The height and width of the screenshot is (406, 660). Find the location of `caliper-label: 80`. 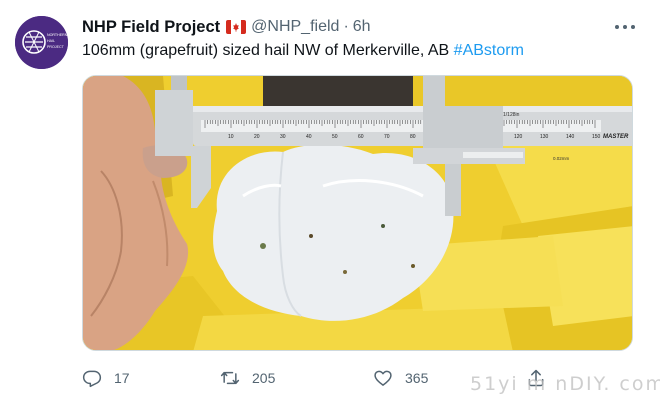

caliper-label: 80 is located at coordinates (413, 137).